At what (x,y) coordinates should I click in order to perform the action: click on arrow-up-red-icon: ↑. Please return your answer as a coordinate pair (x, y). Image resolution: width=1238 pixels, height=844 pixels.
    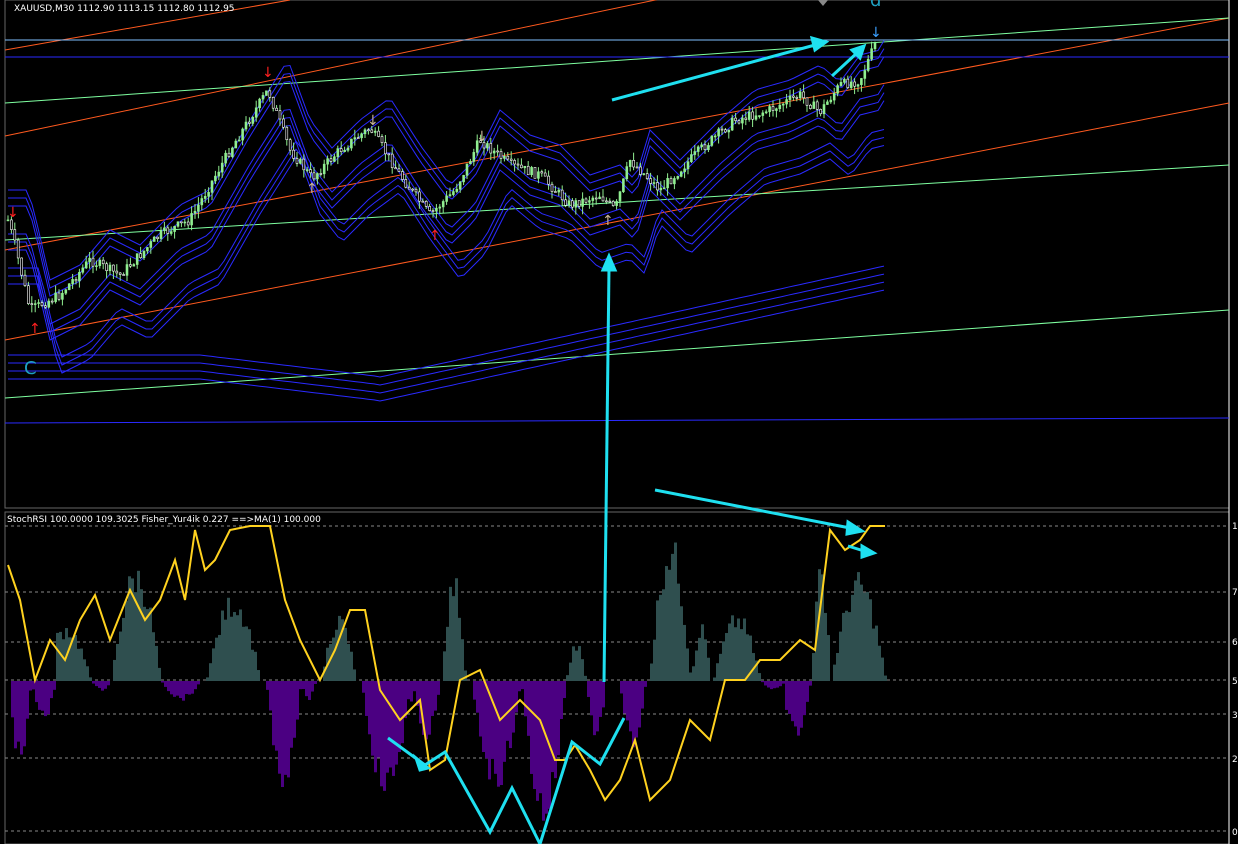
    Looking at the image, I should click on (35, 329).